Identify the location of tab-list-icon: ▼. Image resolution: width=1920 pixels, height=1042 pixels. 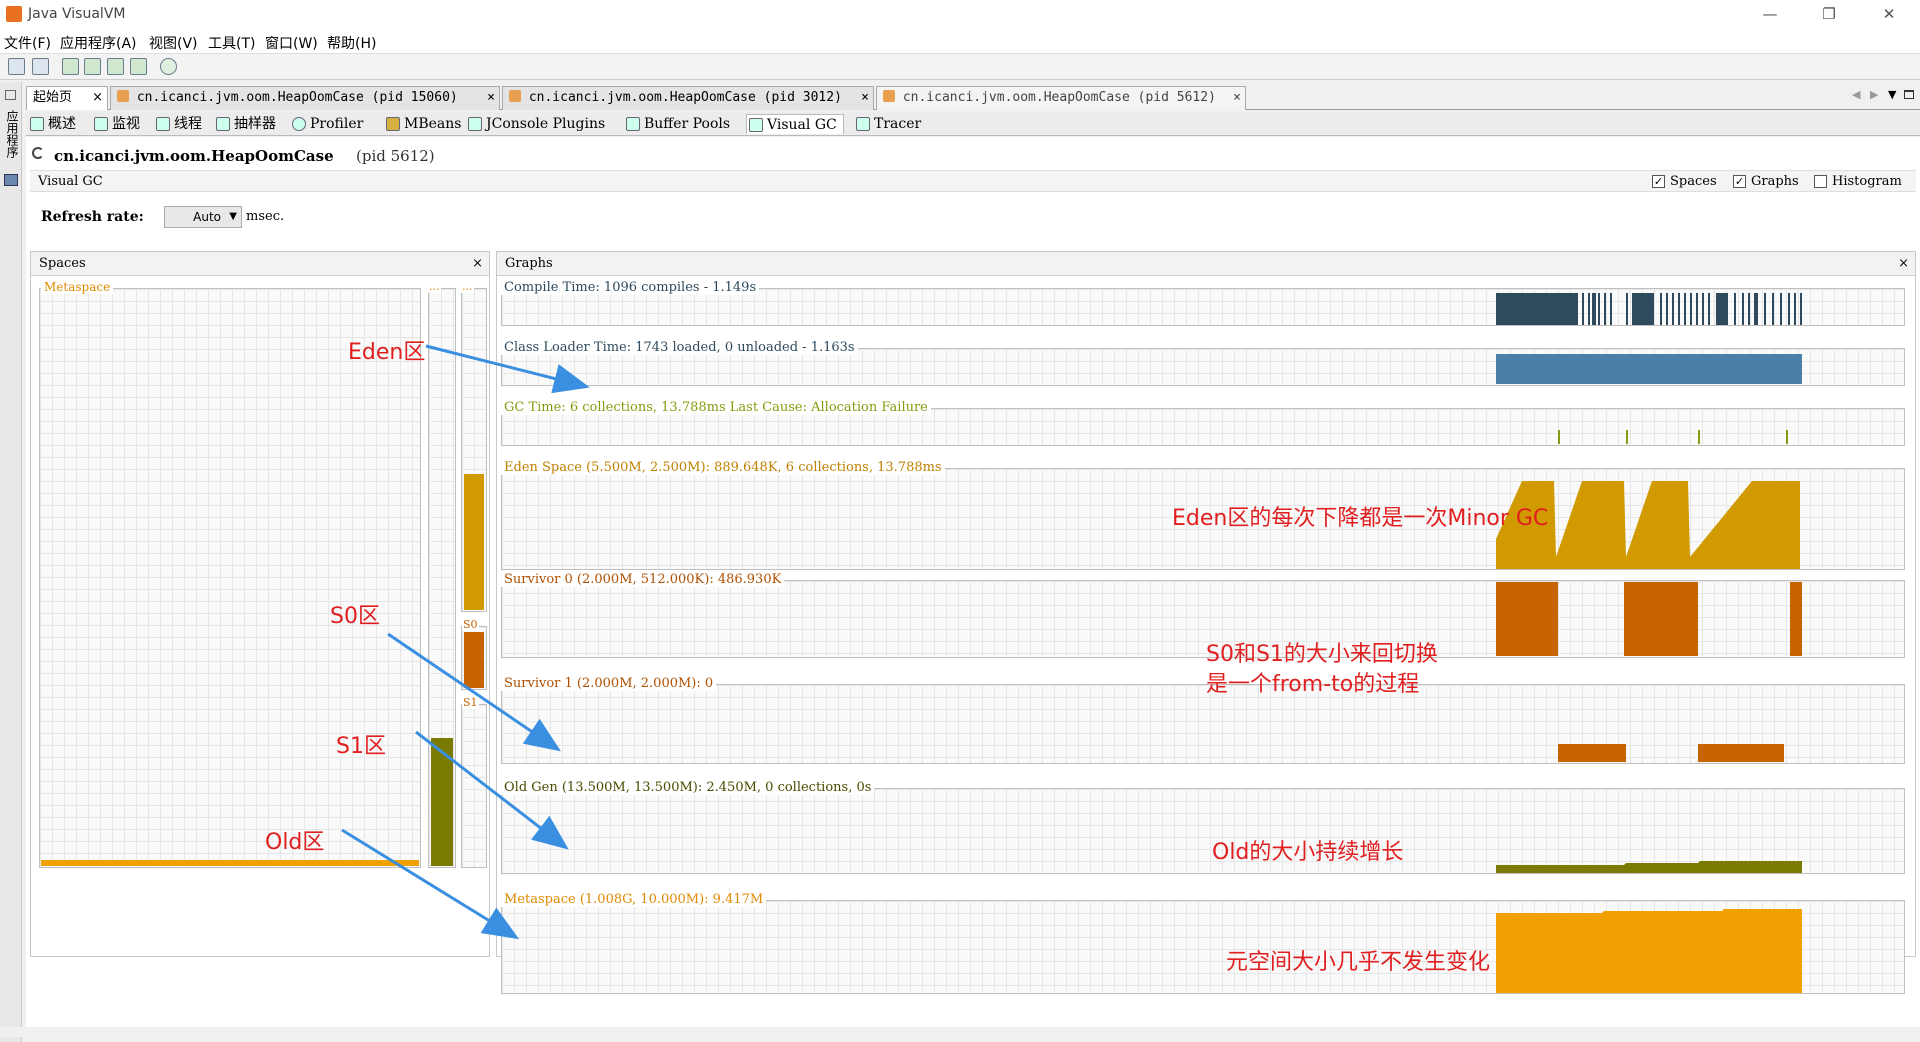
(1892, 94).